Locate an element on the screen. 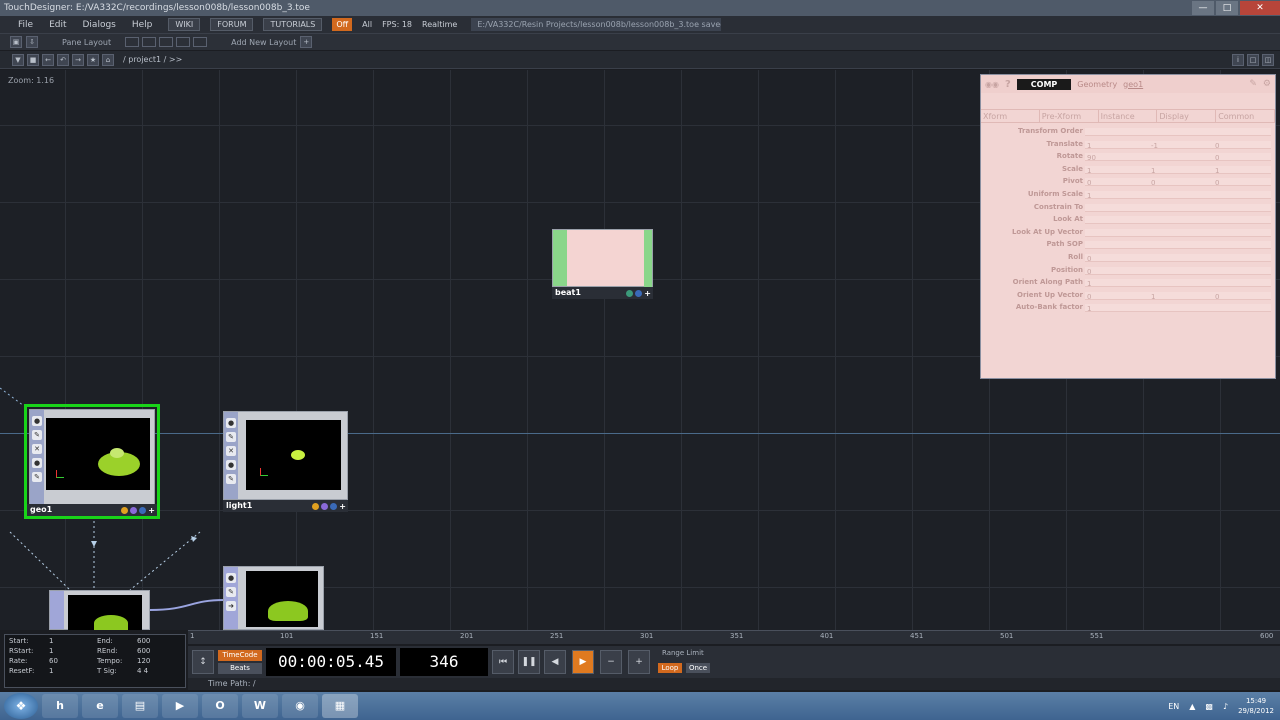  out-top-node: ● ✎ ➜ is located at coordinates (273, 598).